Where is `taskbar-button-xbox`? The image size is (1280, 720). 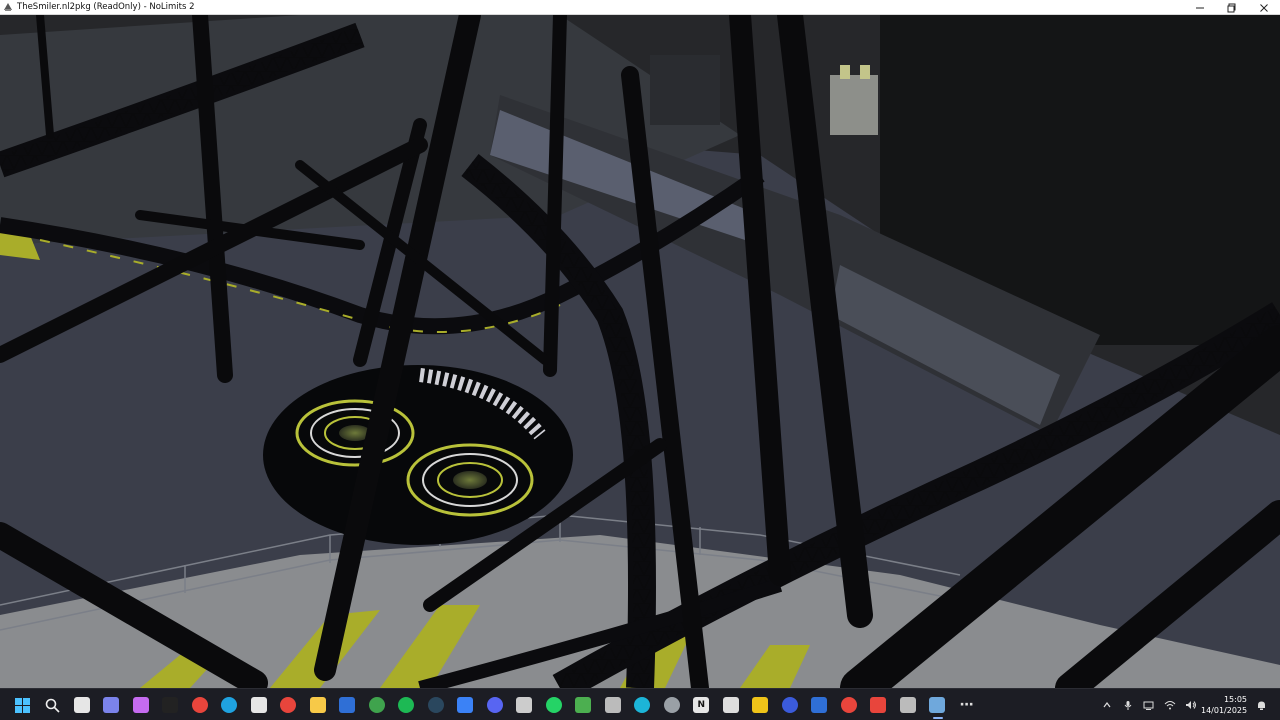 taskbar-button-xbox is located at coordinates (377, 704).